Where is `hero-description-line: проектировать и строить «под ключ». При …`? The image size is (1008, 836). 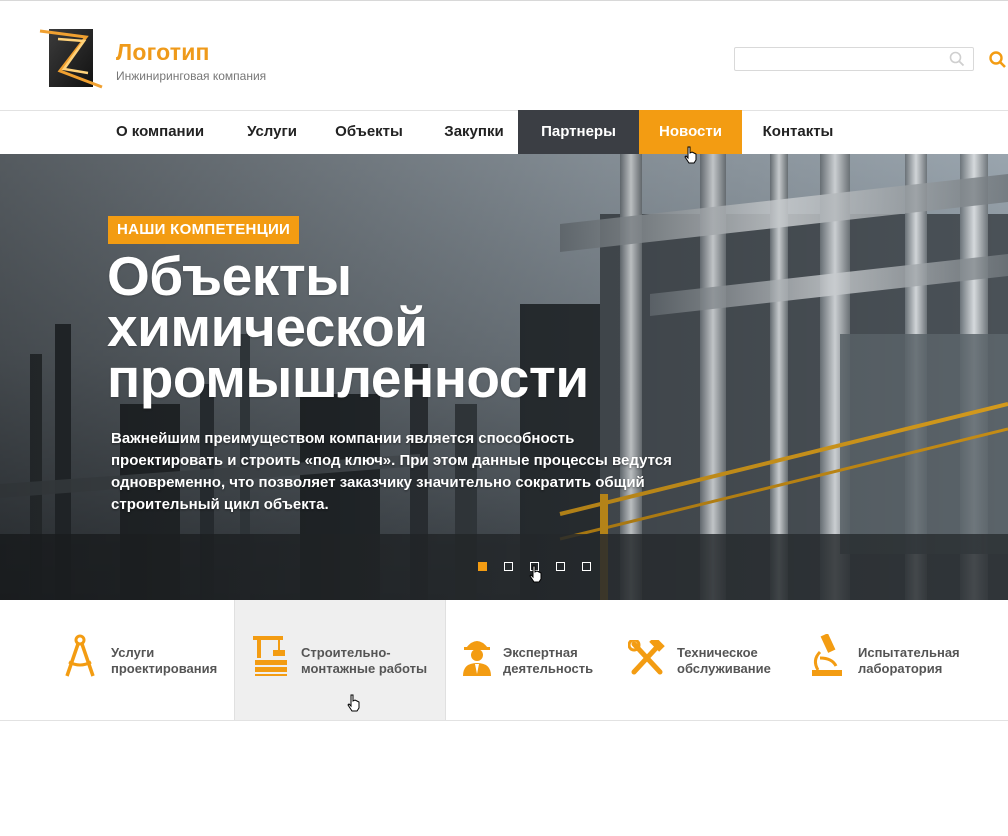
hero-description-line: проектировать и строить «под ключ». При … is located at coordinates (391, 460).